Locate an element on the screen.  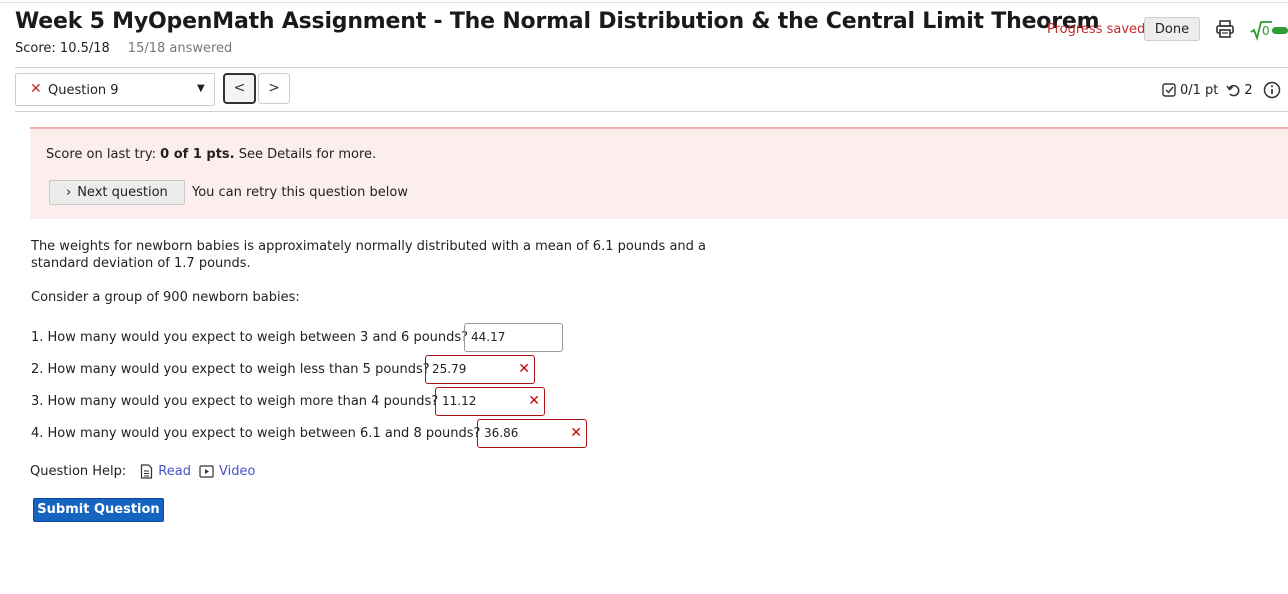
answer-input-1: 44.17 is located at coordinates (513, 337).